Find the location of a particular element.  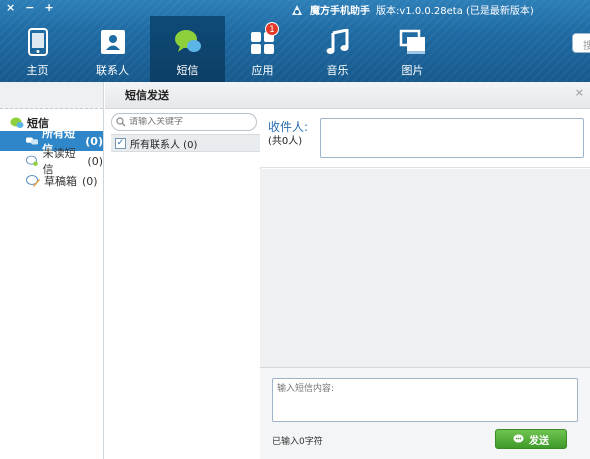

nav-sms-label: 短信 is located at coordinates (187, 70).